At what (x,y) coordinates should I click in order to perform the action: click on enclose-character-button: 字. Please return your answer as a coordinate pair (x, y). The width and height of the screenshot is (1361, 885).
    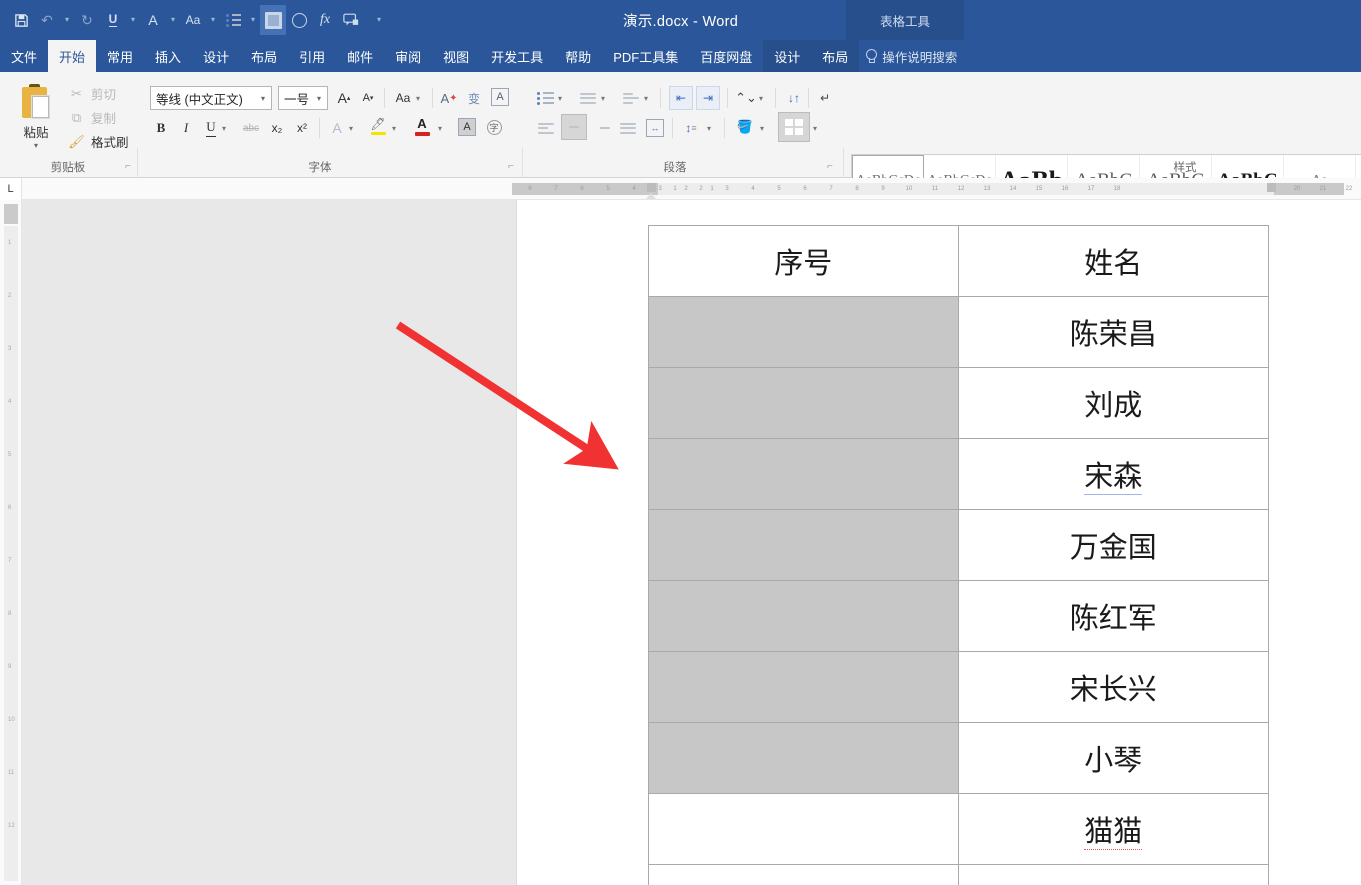
    Looking at the image, I should click on (494, 127).